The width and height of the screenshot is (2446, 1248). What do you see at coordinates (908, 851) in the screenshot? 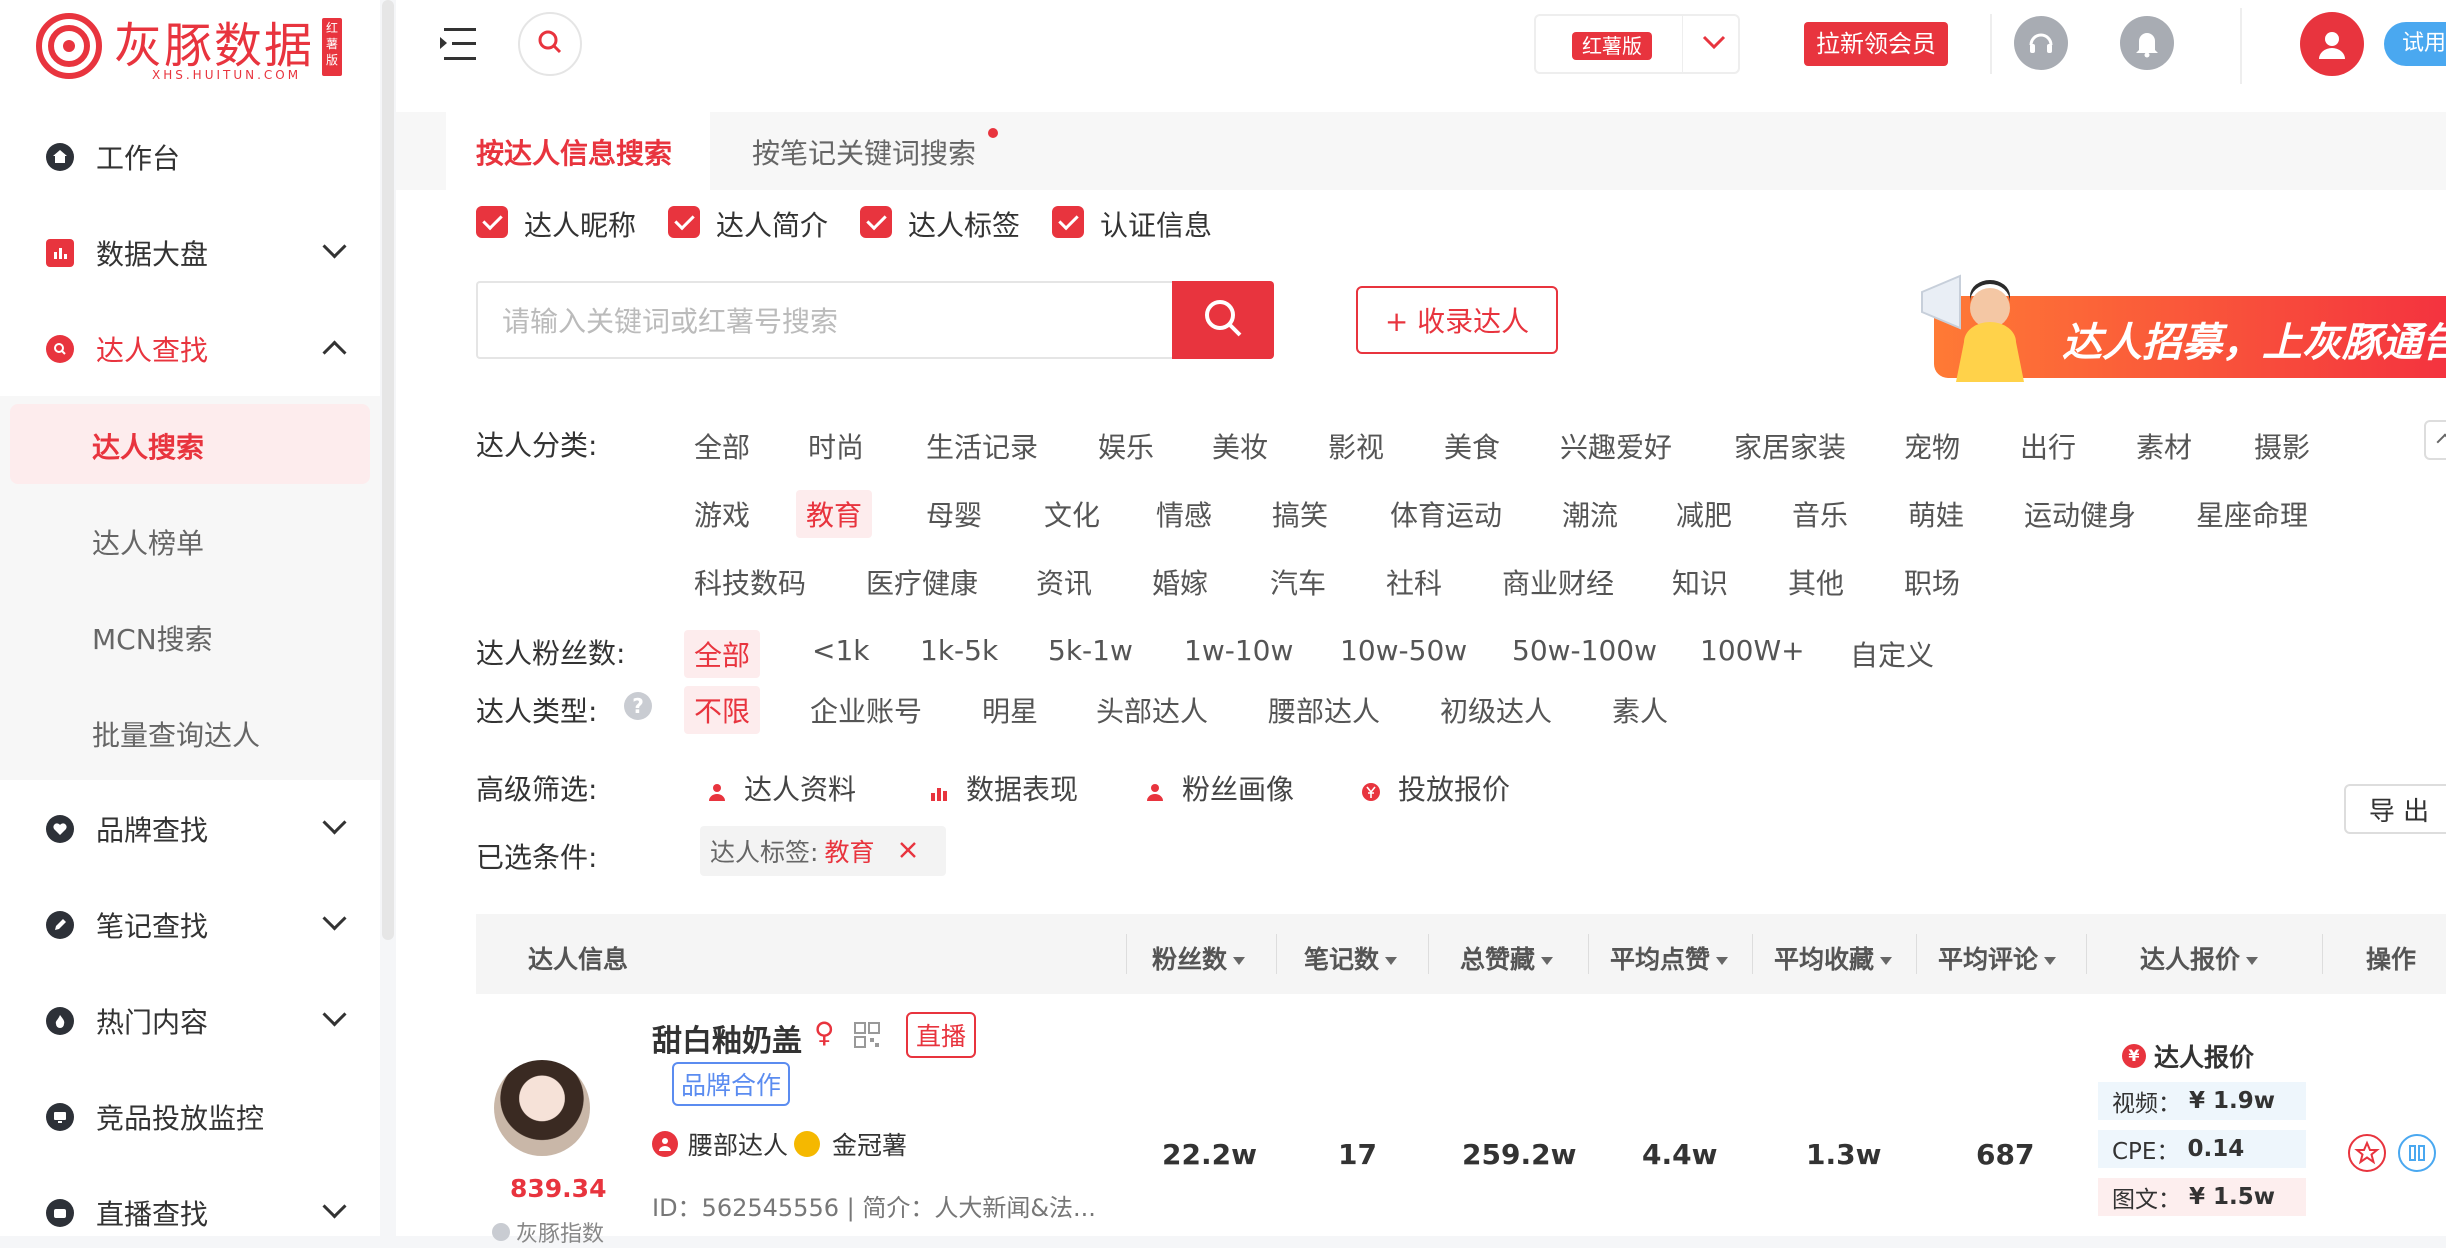
I see `close-icon` at bounding box center [908, 851].